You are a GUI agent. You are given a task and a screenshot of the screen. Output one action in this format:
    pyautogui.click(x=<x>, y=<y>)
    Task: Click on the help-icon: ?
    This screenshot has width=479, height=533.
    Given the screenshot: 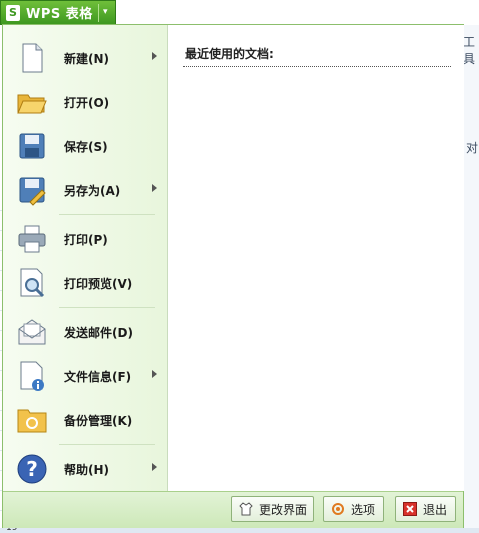 What is the action you would take?
    pyautogui.click(x=32, y=469)
    